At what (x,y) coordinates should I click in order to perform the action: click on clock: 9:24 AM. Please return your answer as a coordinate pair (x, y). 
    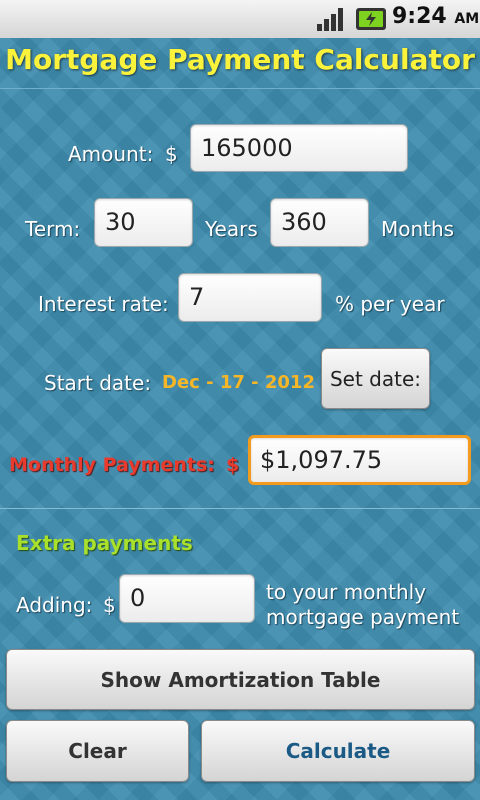
    Looking at the image, I should click on (435, 16).